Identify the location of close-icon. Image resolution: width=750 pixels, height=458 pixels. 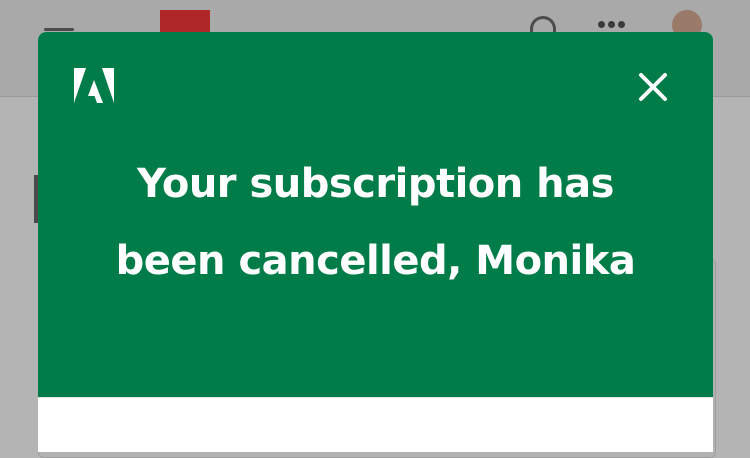
(653, 87).